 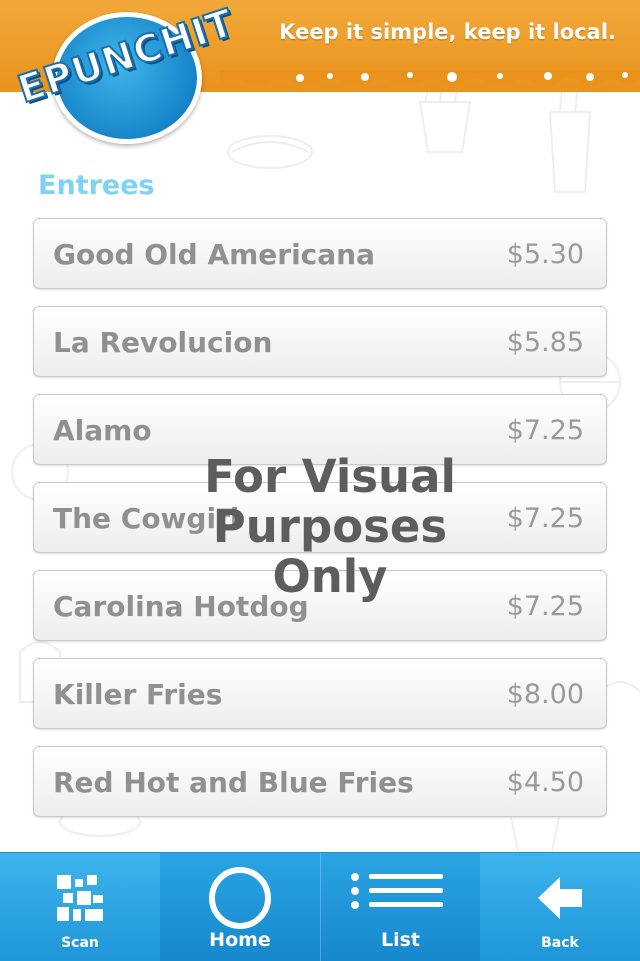 I want to click on menu-item-name: Carolina Hotdog, so click(x=181, y=606).